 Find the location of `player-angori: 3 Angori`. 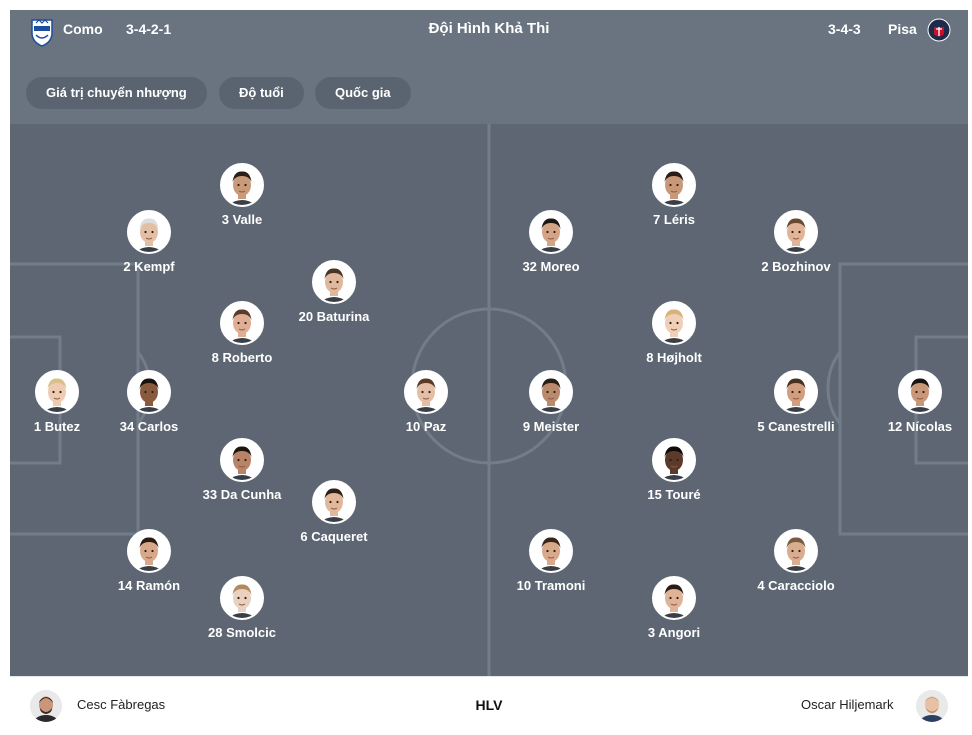

player-angori: 3 Angori is located at coordinates (674, 608).